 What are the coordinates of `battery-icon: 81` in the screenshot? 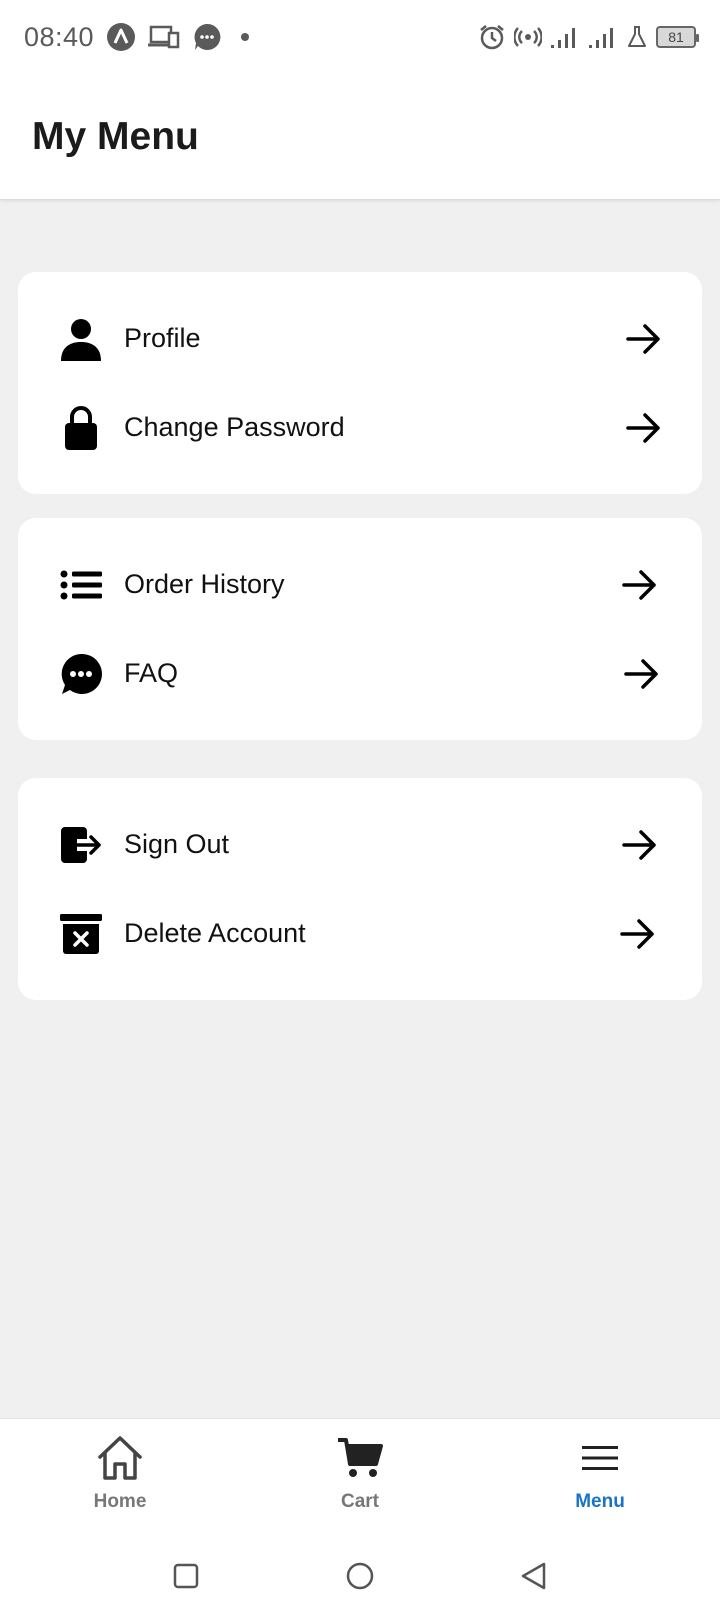 It's located at (677, 37).